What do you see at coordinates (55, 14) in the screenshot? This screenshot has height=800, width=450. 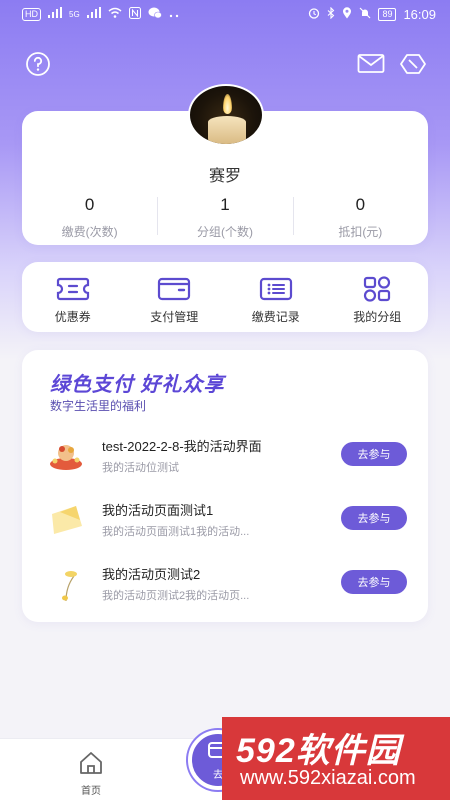 I see `signal-icon` at bounding box center [55, 14].